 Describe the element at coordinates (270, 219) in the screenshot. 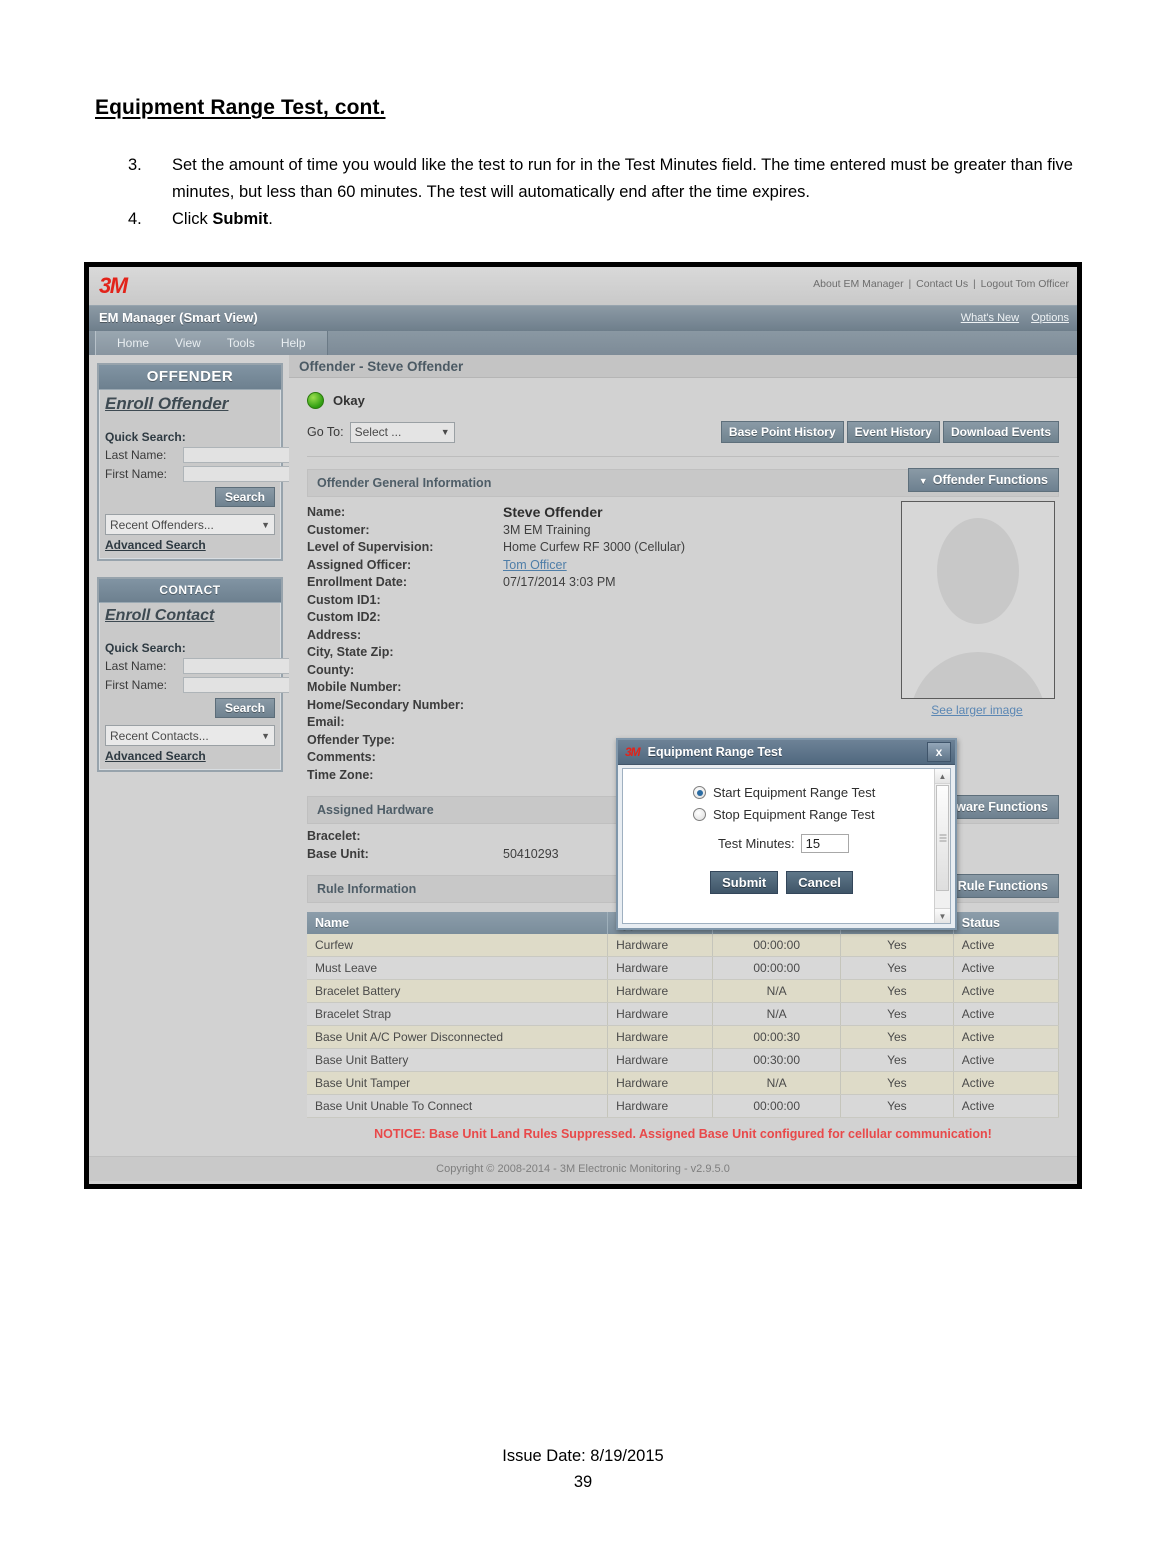

I see `step-text-after: .` at that location.